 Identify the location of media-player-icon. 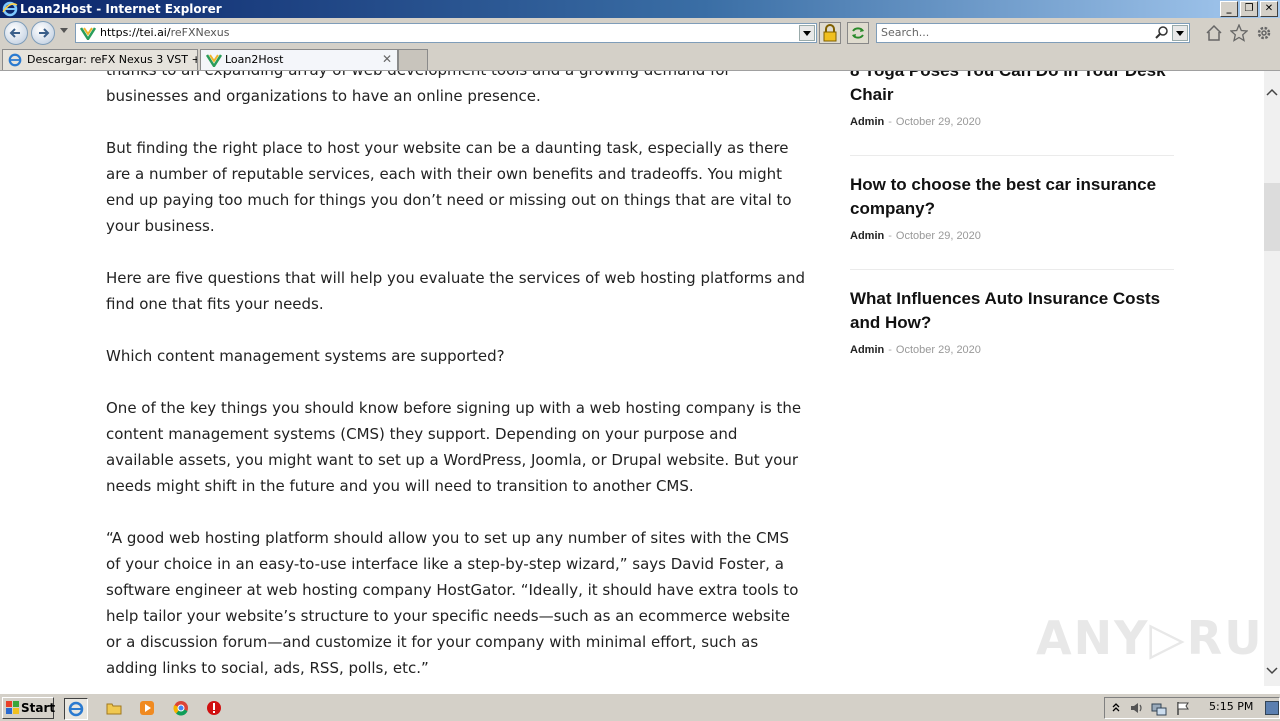
(147, 708).